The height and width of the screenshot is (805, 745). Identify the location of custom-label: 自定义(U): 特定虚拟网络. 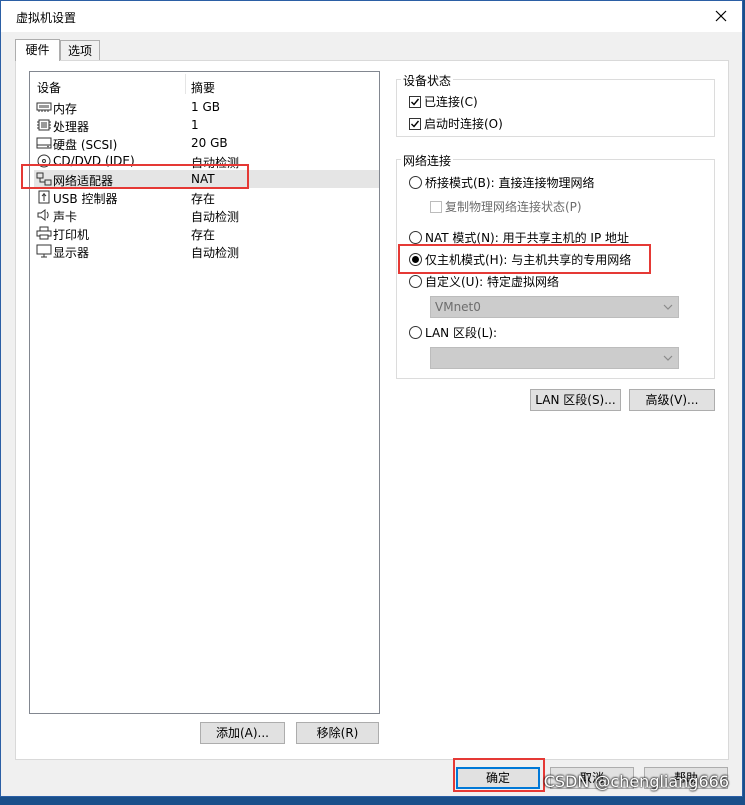
(492, 282).